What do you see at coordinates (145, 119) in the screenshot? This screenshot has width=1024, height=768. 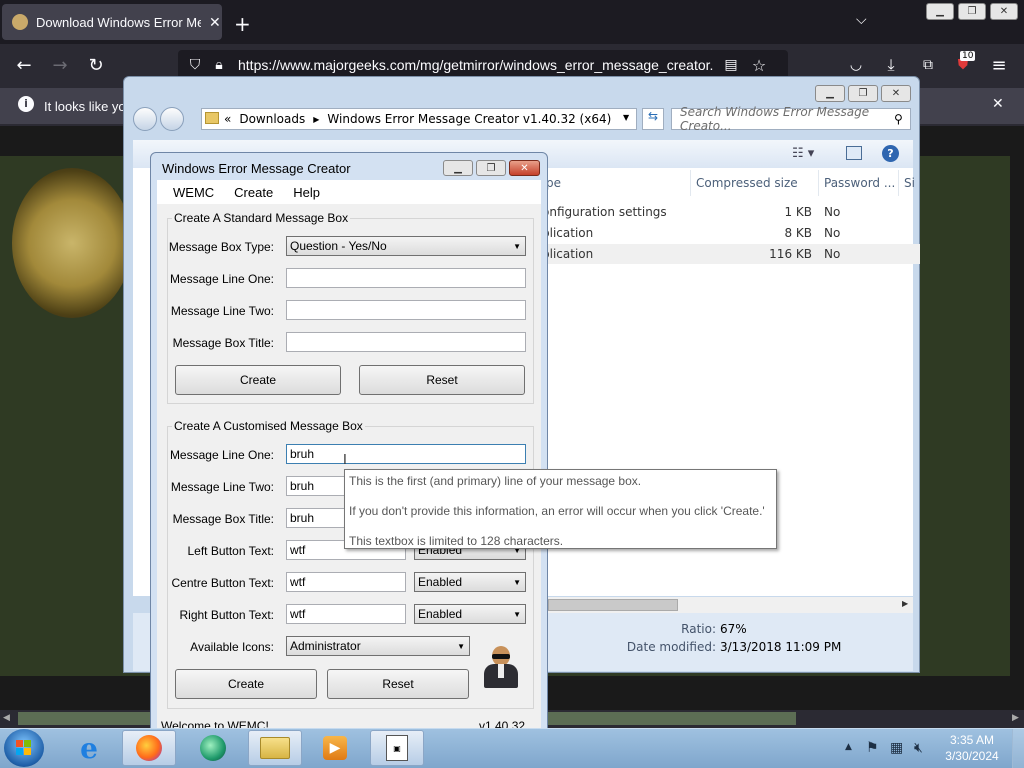 I see `explorer-back-button` at bounding box center [145, 119].